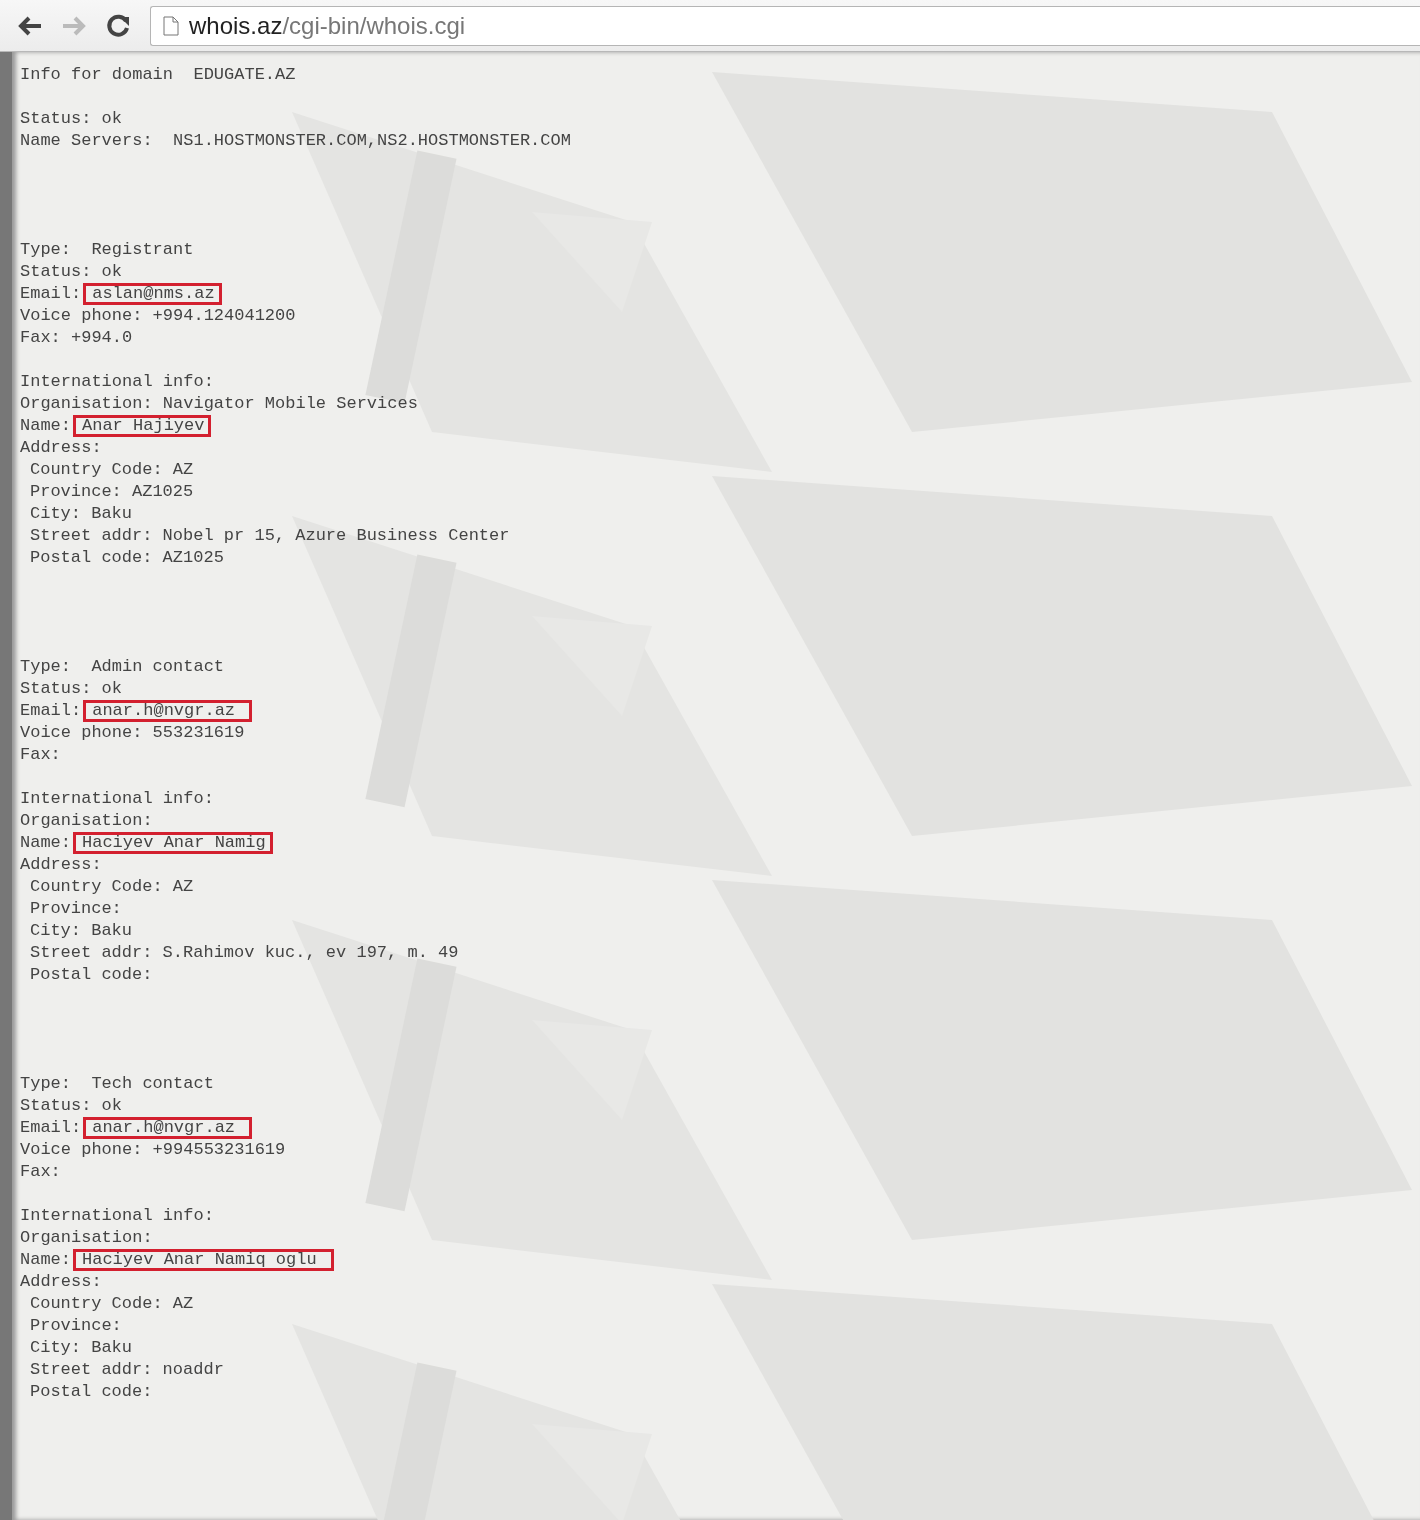  I want to click on whois-line: Street addr: S.Rahimov kuc., ev 197, m. 49, so click(244, 952).